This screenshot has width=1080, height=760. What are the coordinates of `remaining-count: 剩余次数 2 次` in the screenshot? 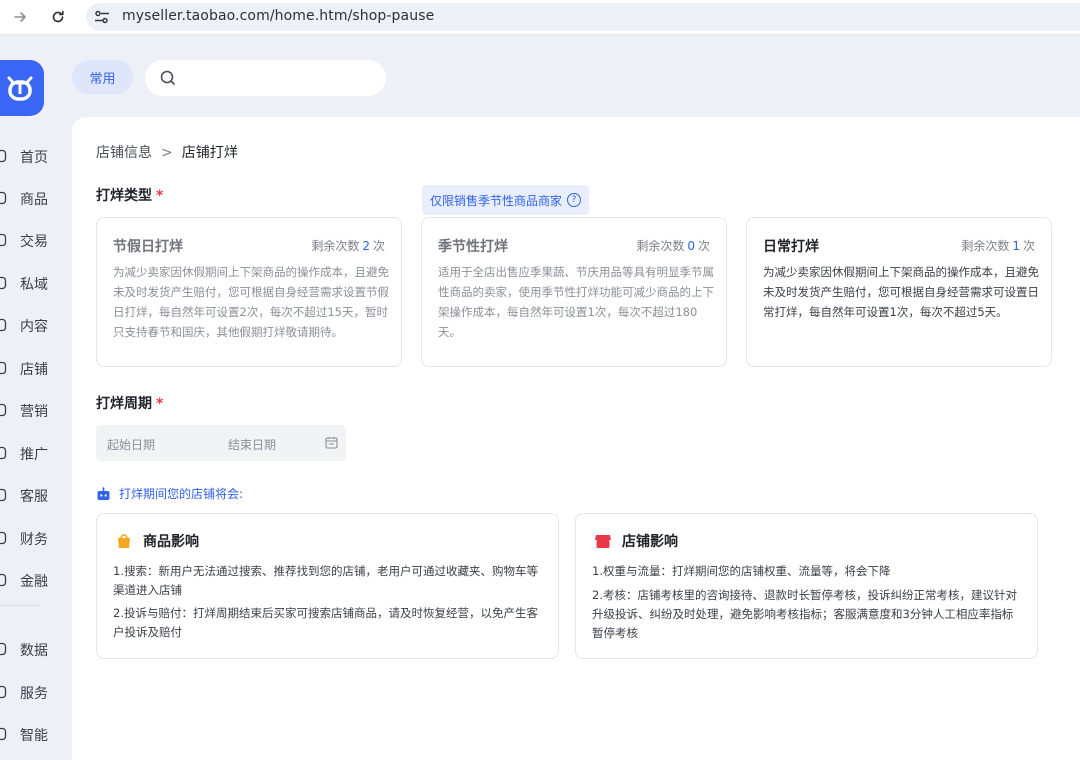 It's located at (348, 245).